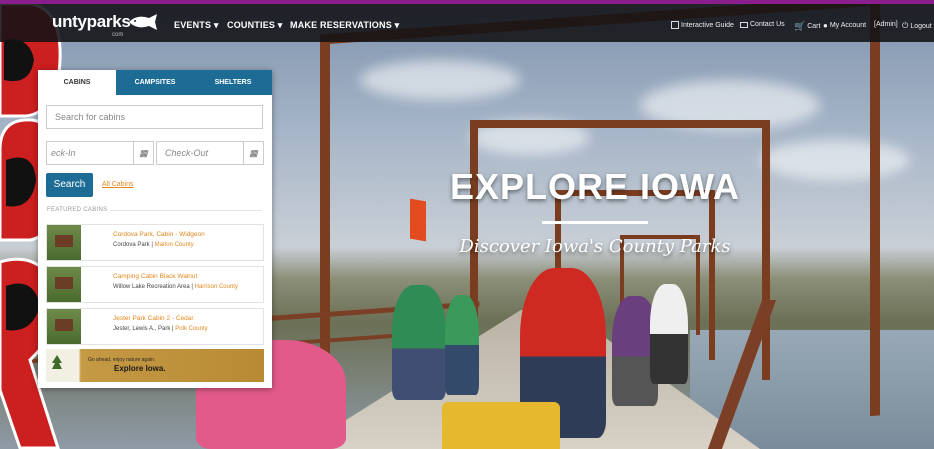  I want to click on all-cabins-link: All Cabins, so click(118, 184).